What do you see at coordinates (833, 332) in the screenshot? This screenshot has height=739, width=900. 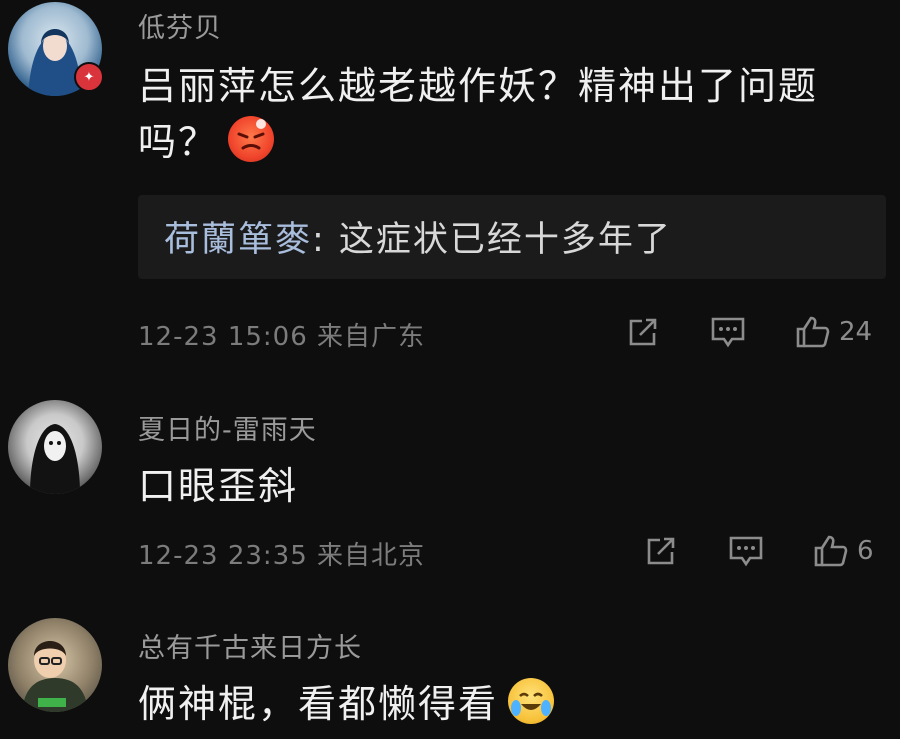 I see `like-button: 24` at bounding box center [833, 332].